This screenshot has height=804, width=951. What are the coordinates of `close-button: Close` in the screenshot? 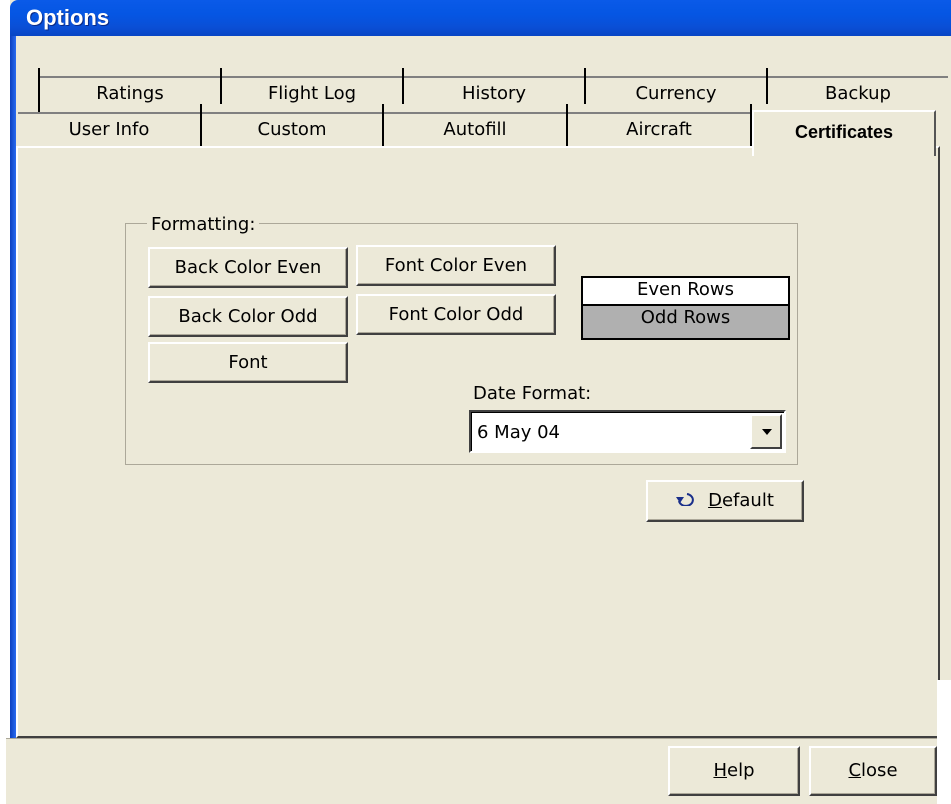 It's located at (873, 771).